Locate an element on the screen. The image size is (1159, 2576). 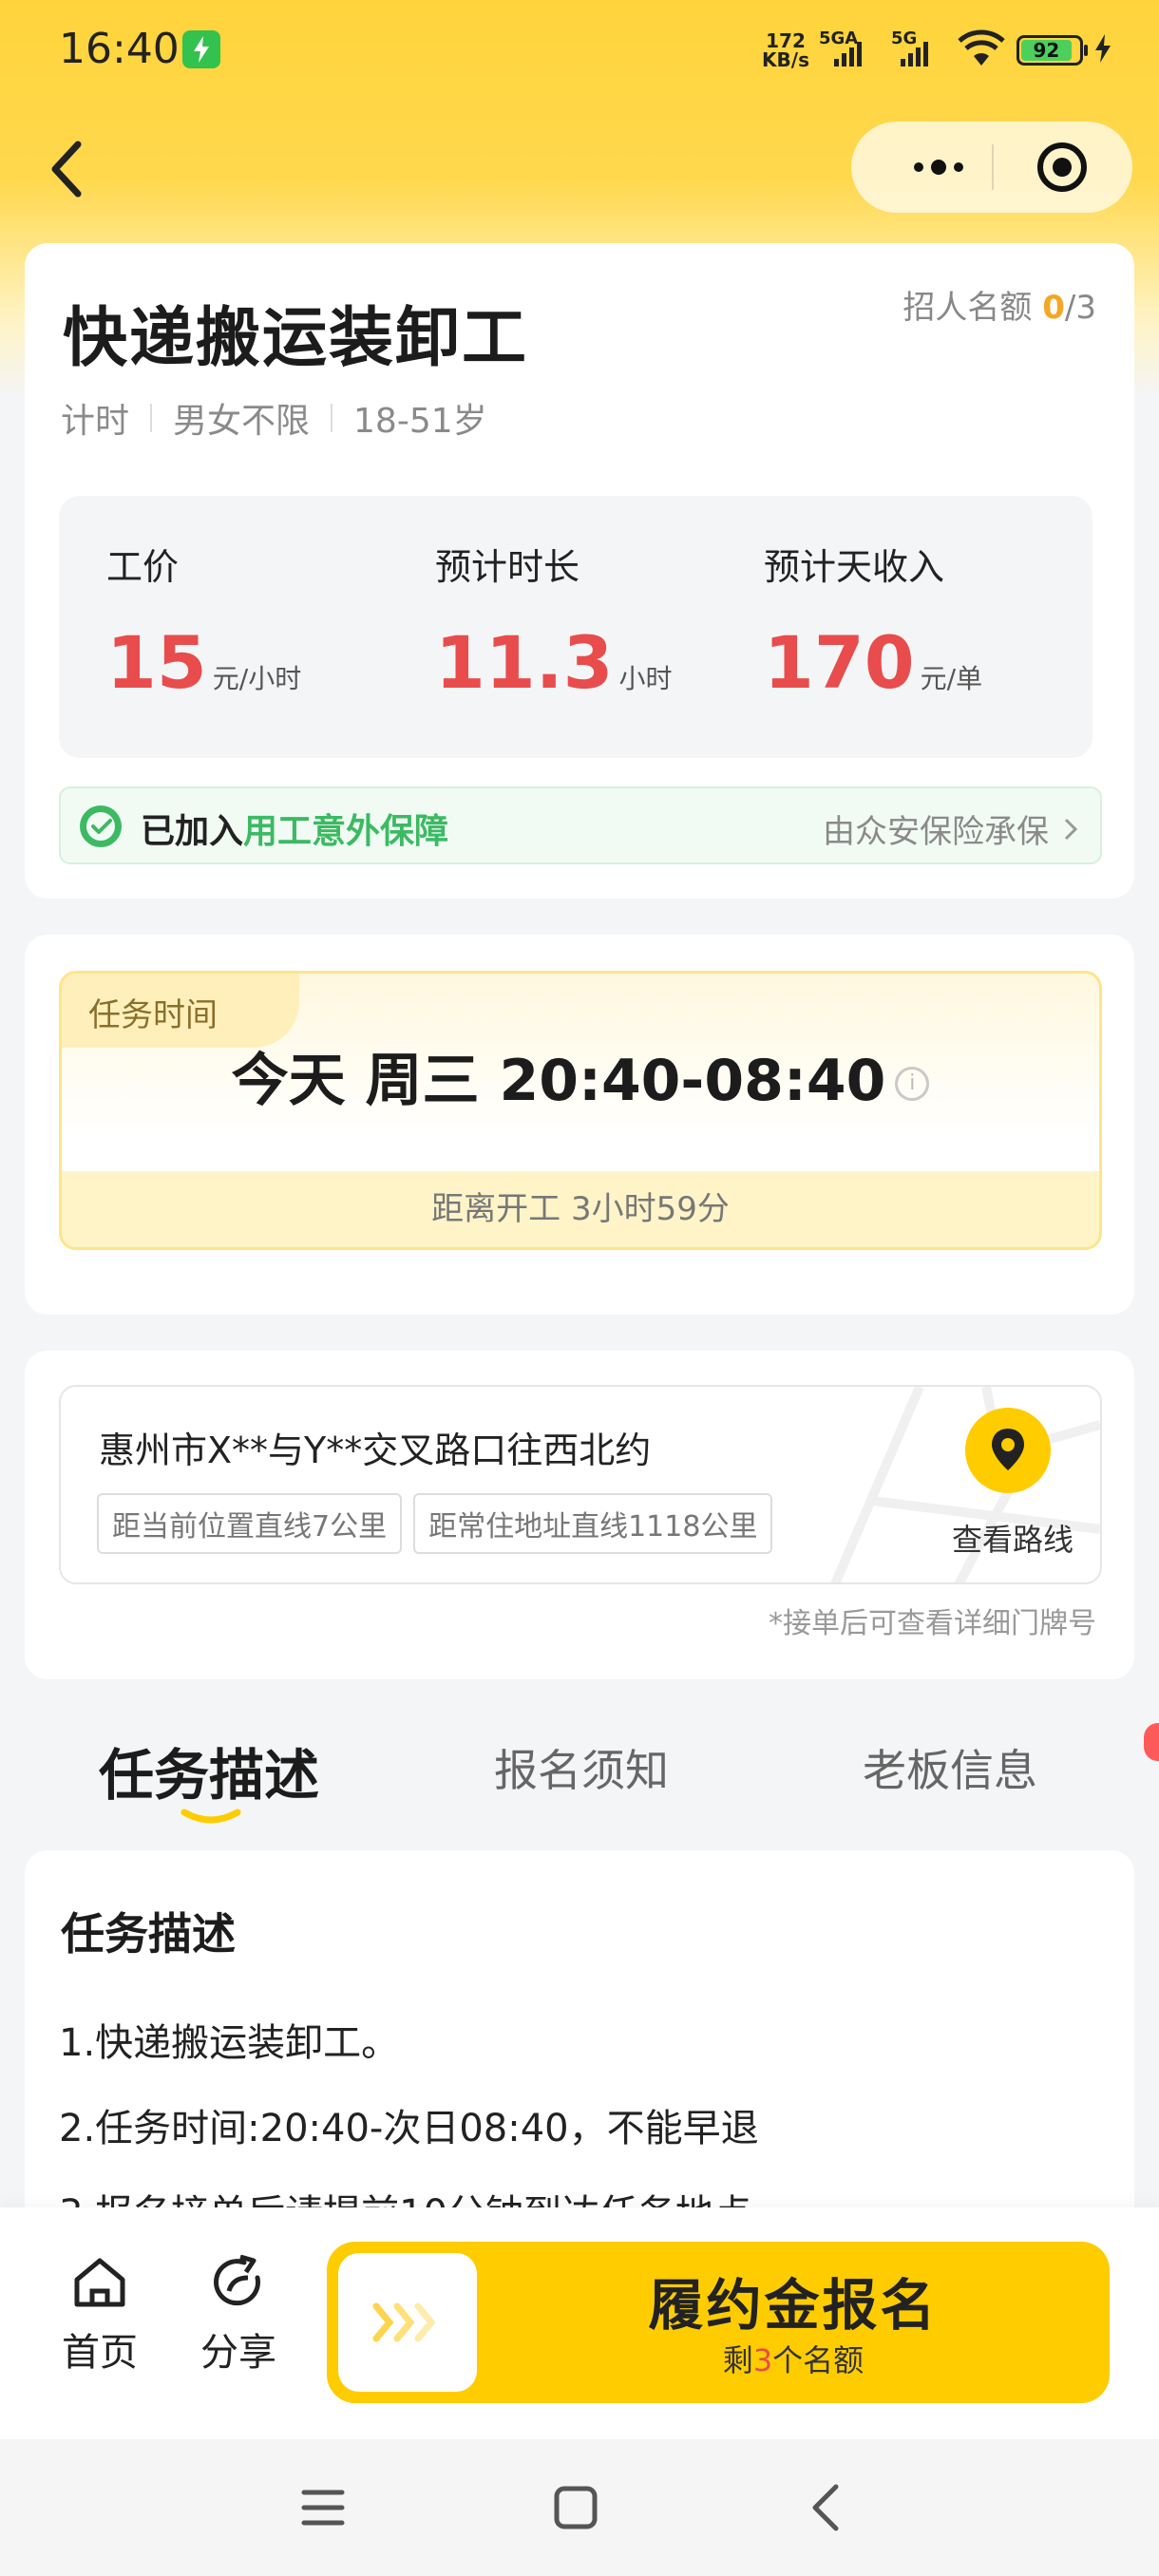
network-speed: 172 KB/s is located at coordinates (785, 50).